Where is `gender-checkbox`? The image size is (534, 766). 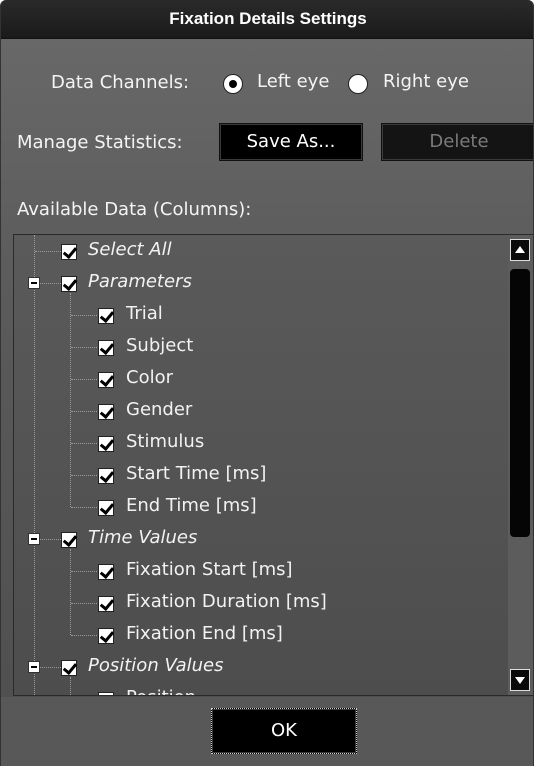 gender-checkbox is located at coordinates (106, 412).